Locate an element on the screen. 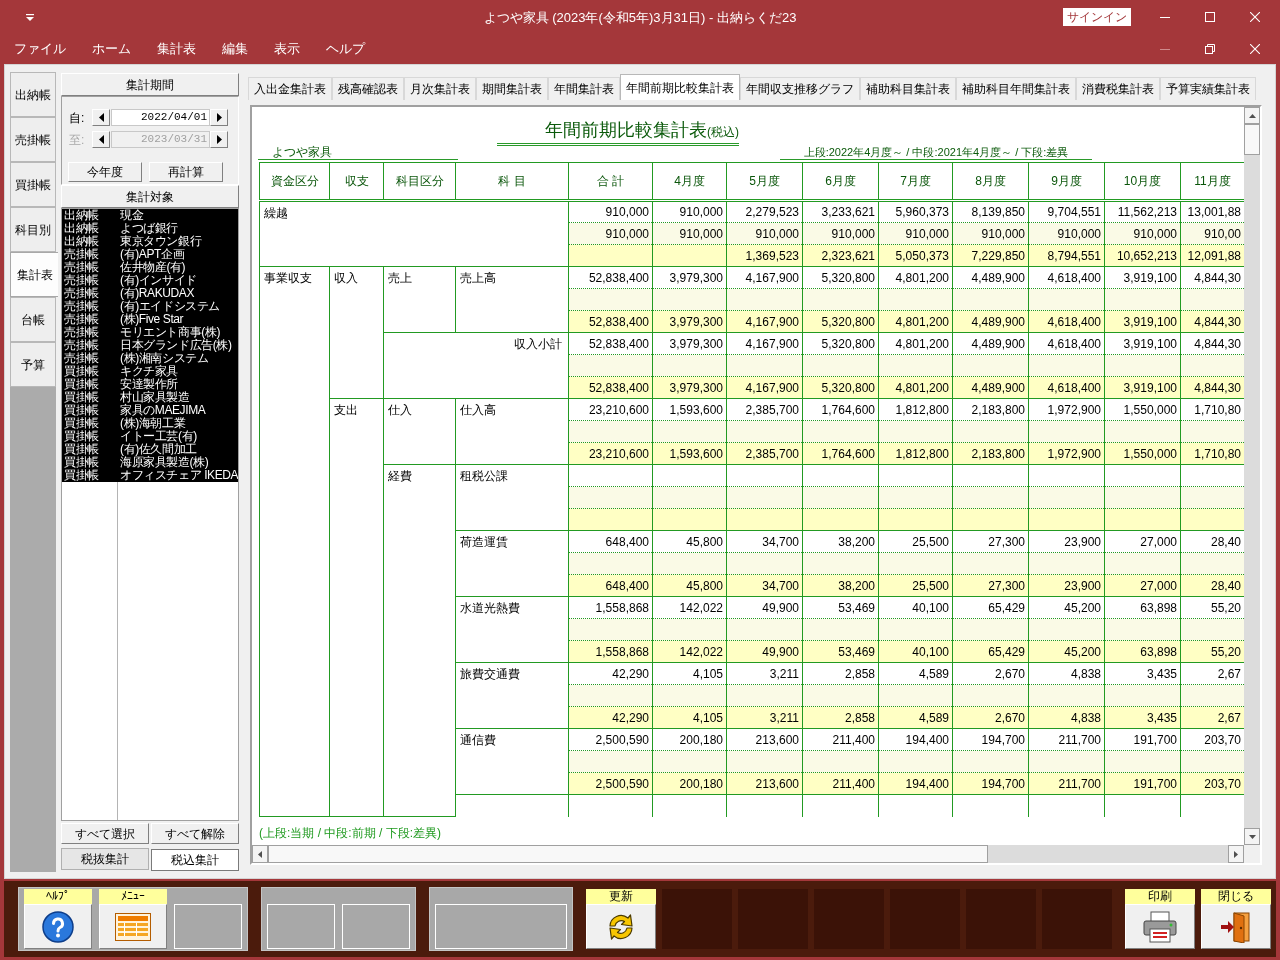  list-action-button: すべて解除 is located at coordinates (195, 833).